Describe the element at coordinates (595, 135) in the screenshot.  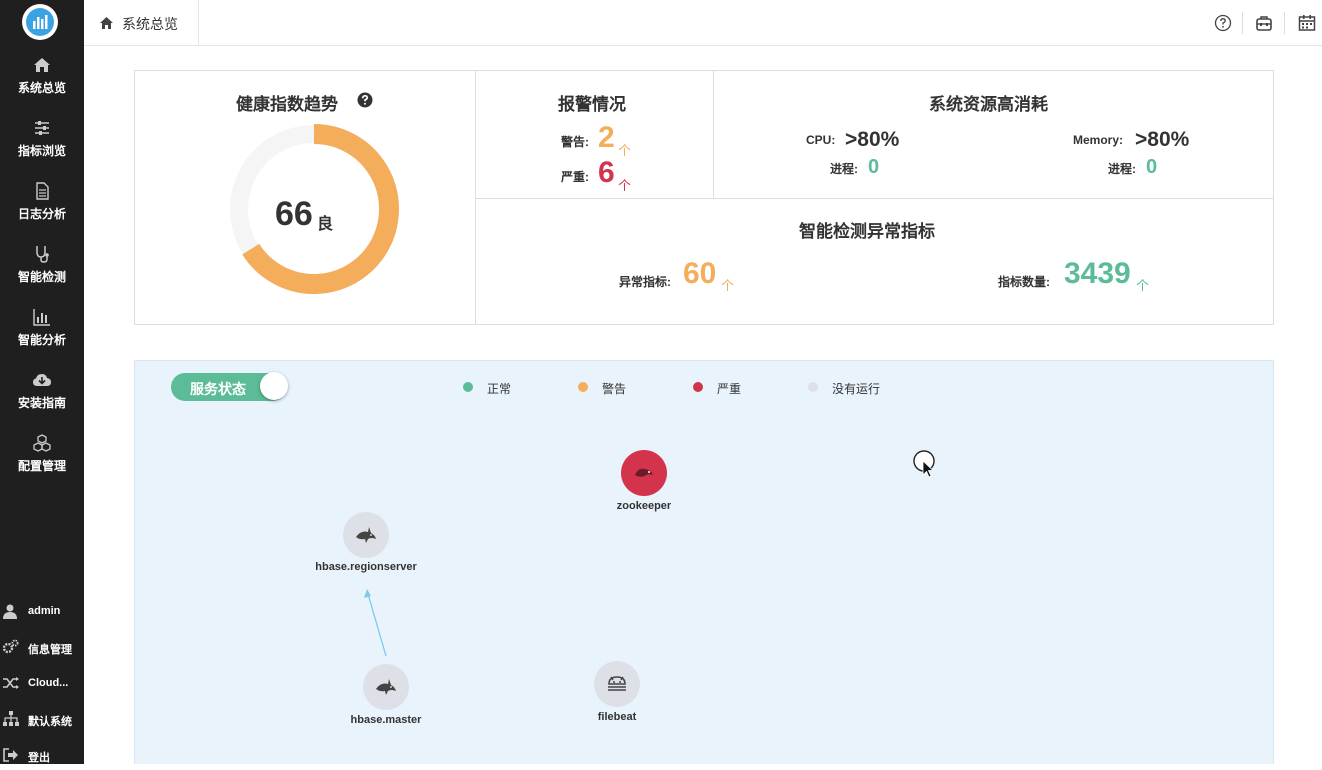
I see `alarm-card: 报警情况 警告: 2 个 严重: 6 个` at that location.